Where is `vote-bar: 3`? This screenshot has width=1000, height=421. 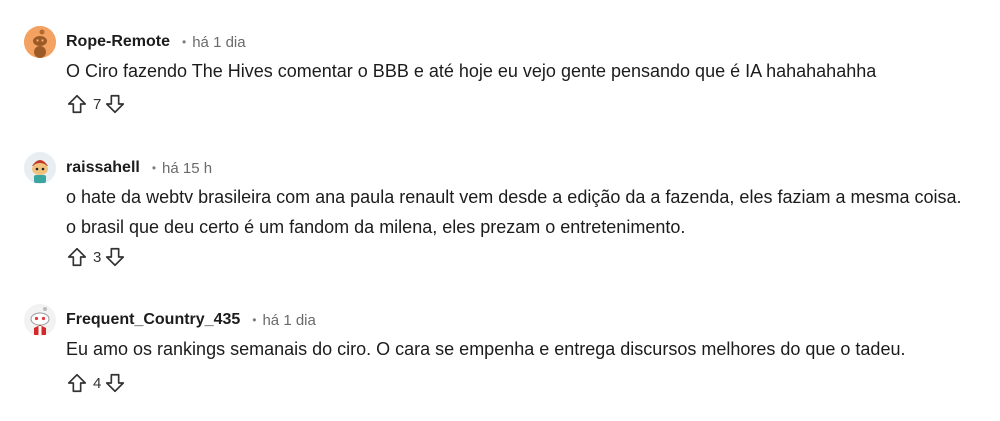
vote-bar: 3 is located at coordinates (96, 257).